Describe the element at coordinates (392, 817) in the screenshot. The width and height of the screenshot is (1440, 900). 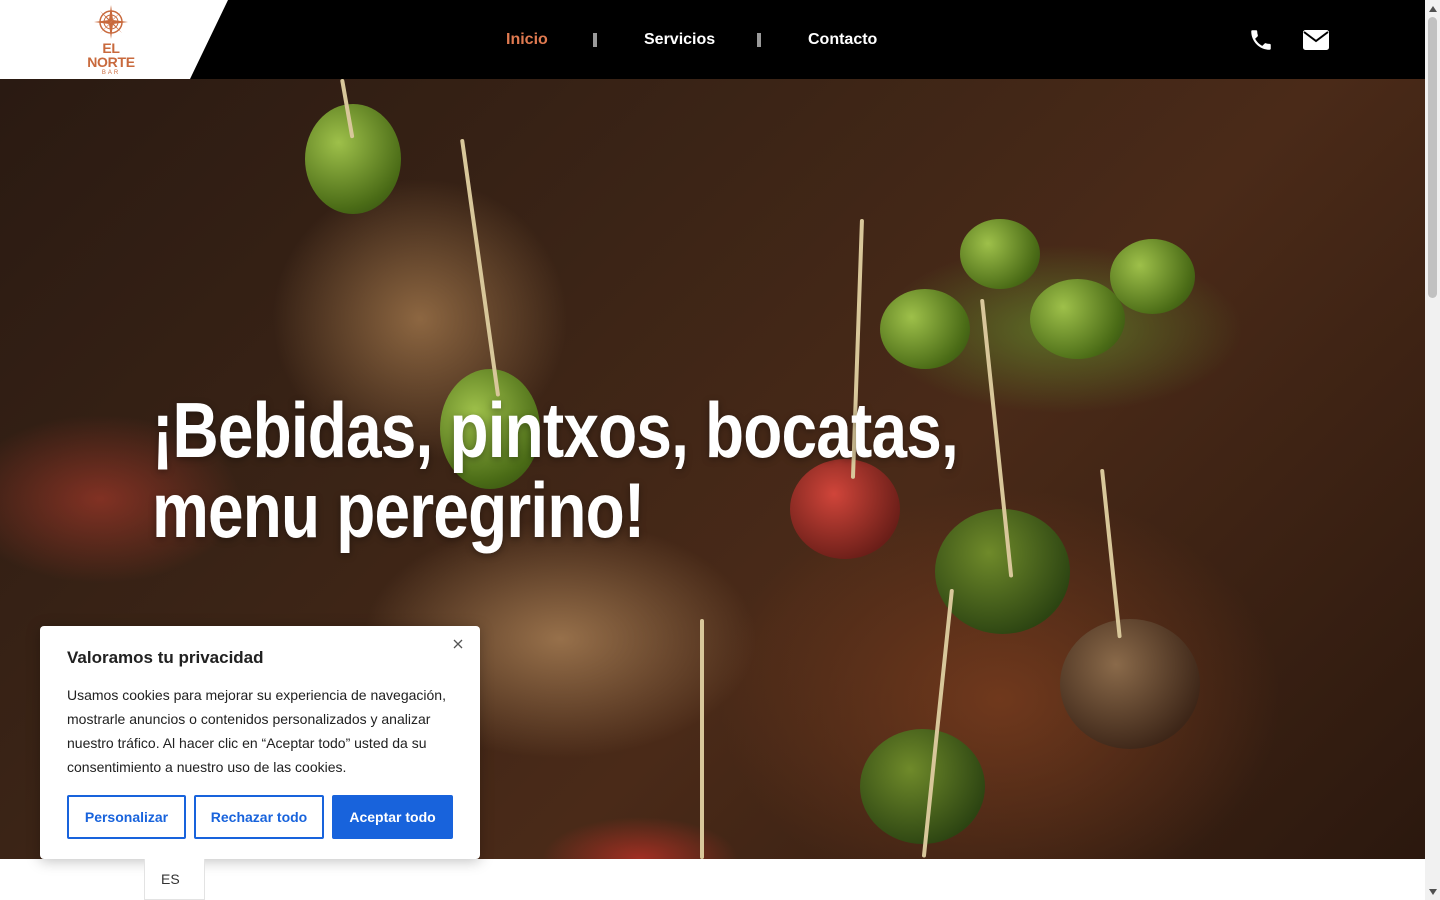
I see `accept-all-button: Aceptar todo` at that location.